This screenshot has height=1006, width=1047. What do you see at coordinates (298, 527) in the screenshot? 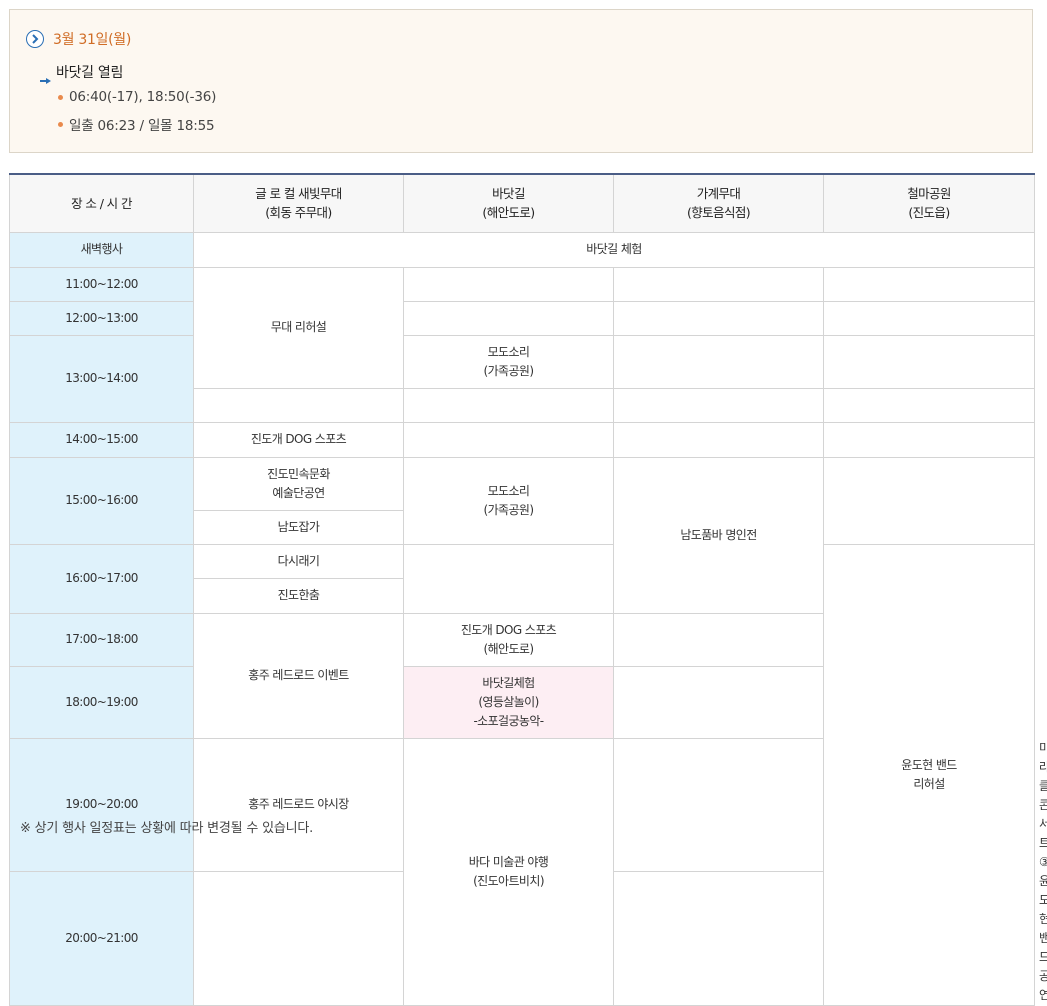
I see `event-cell: 남도잡가` at bounding box center [298, 527].